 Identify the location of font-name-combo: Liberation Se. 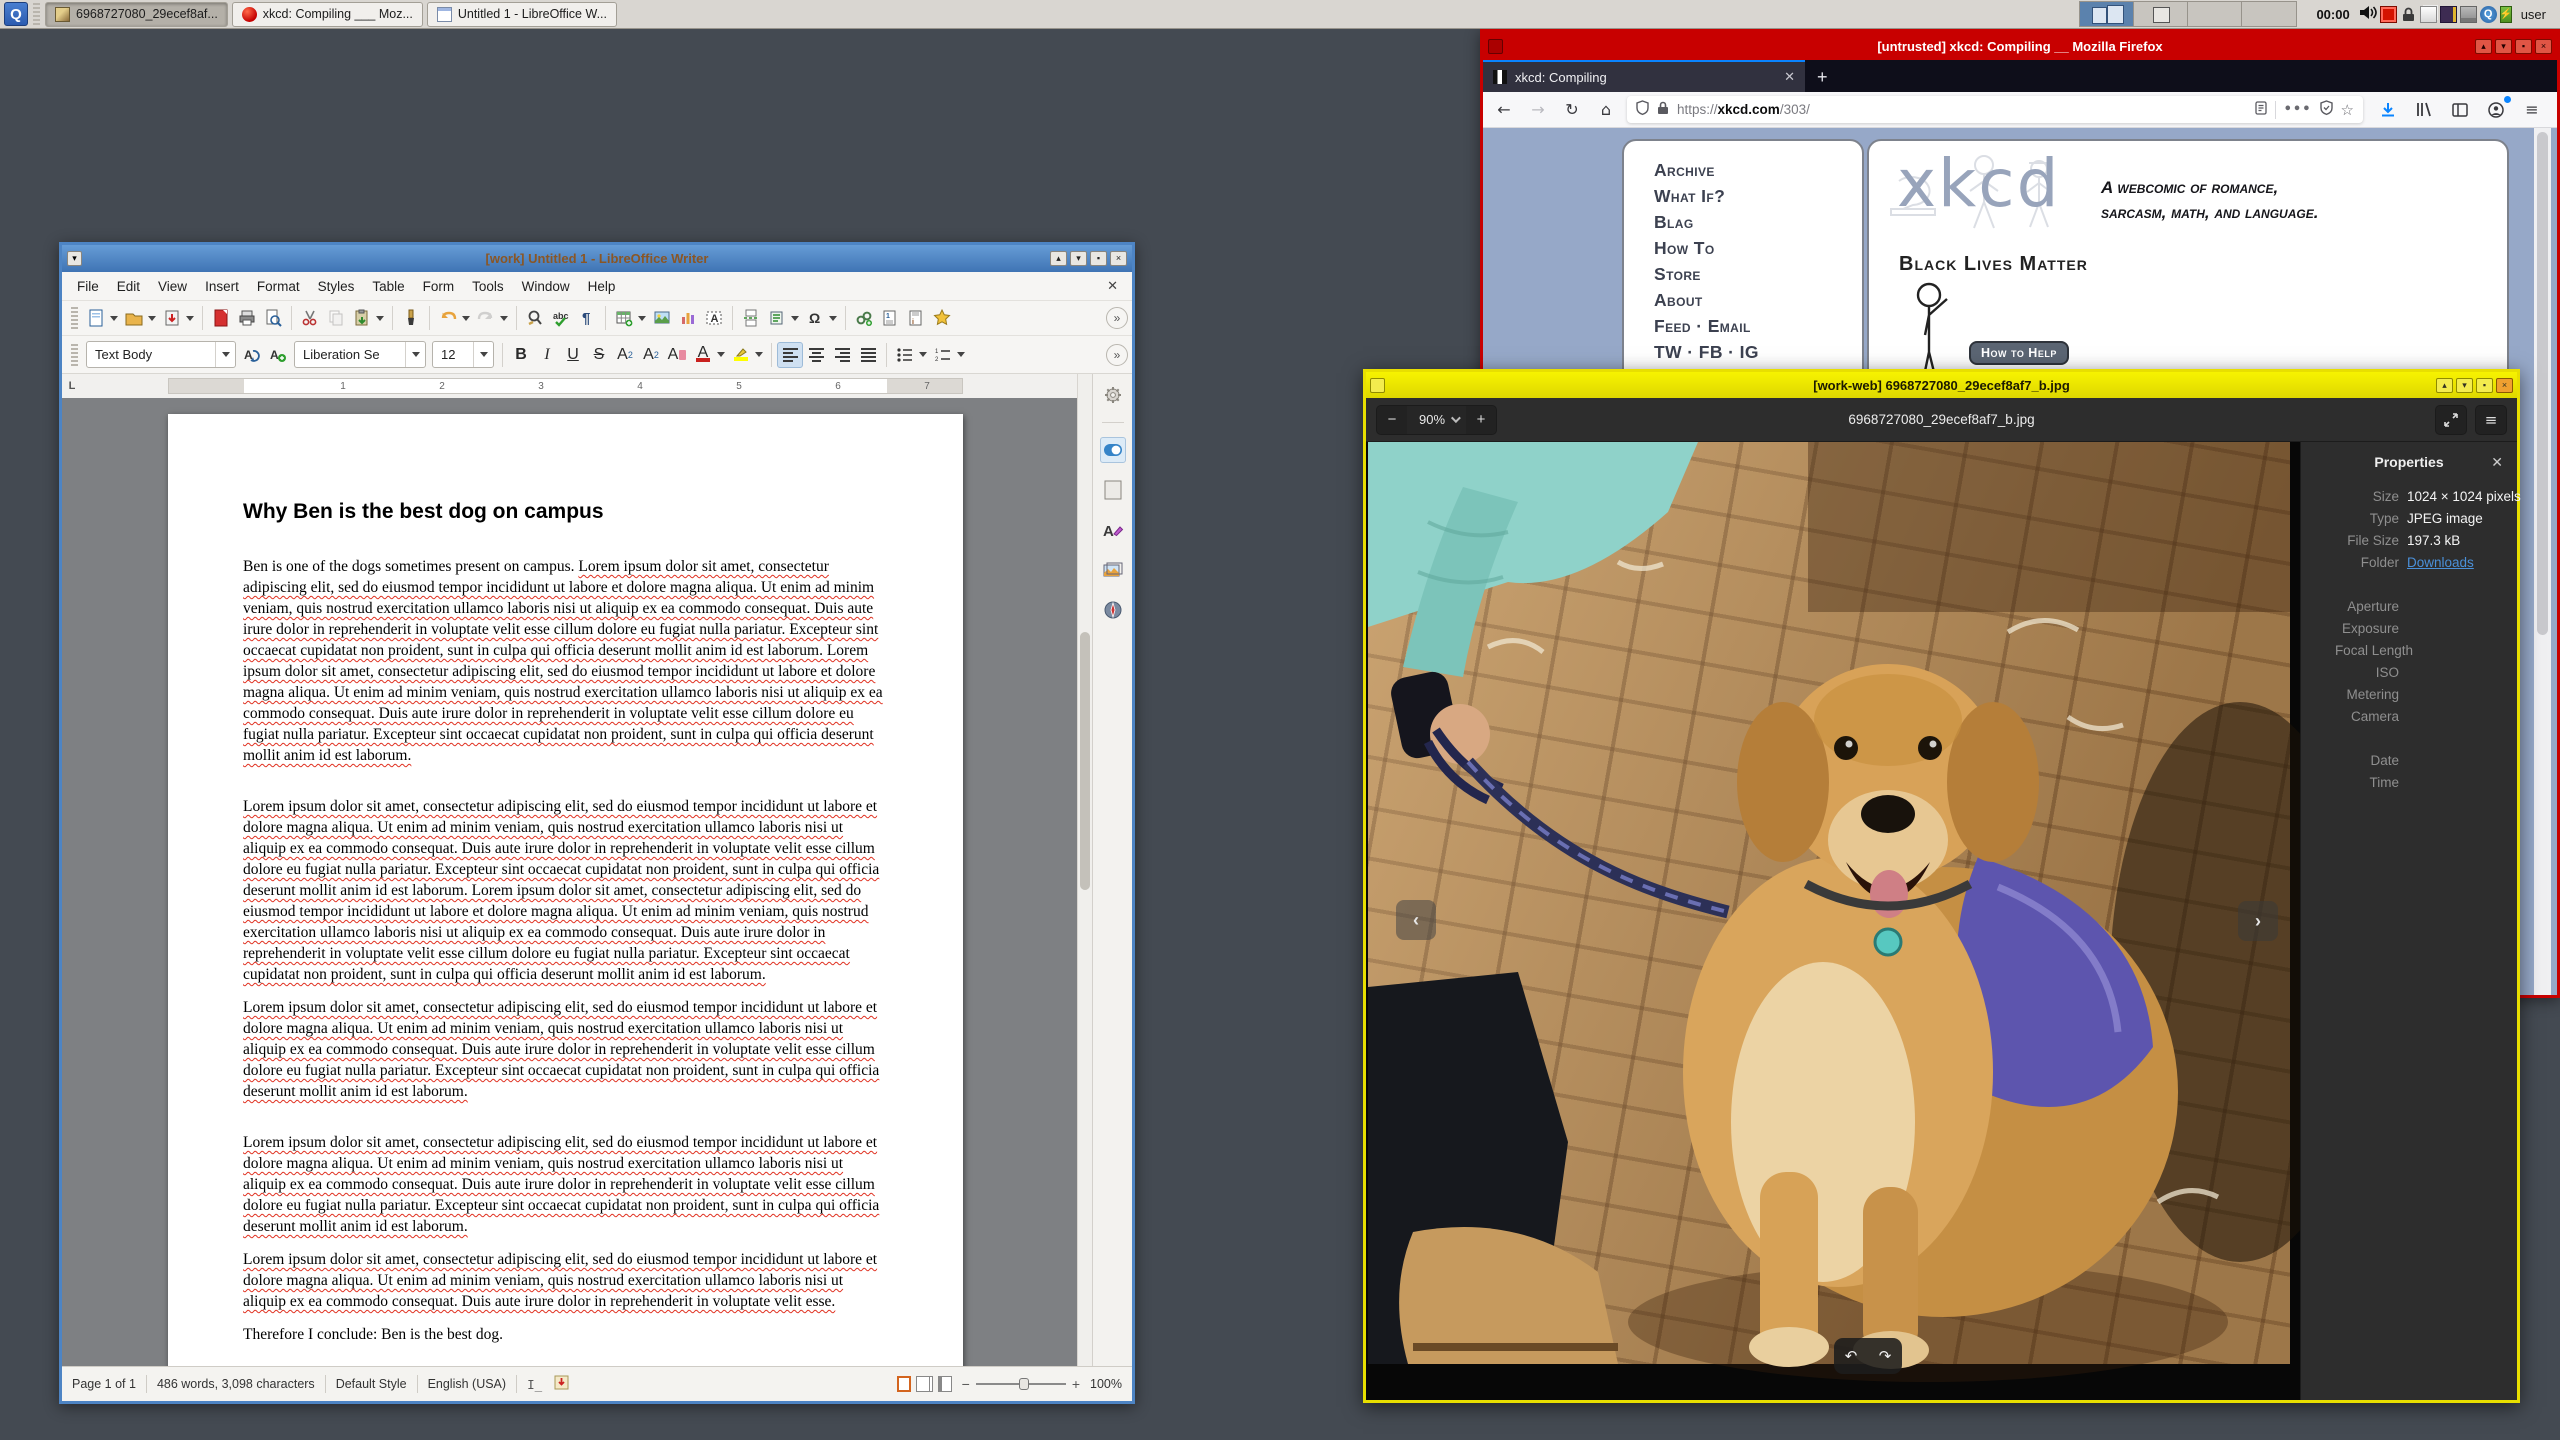
(360, 354).